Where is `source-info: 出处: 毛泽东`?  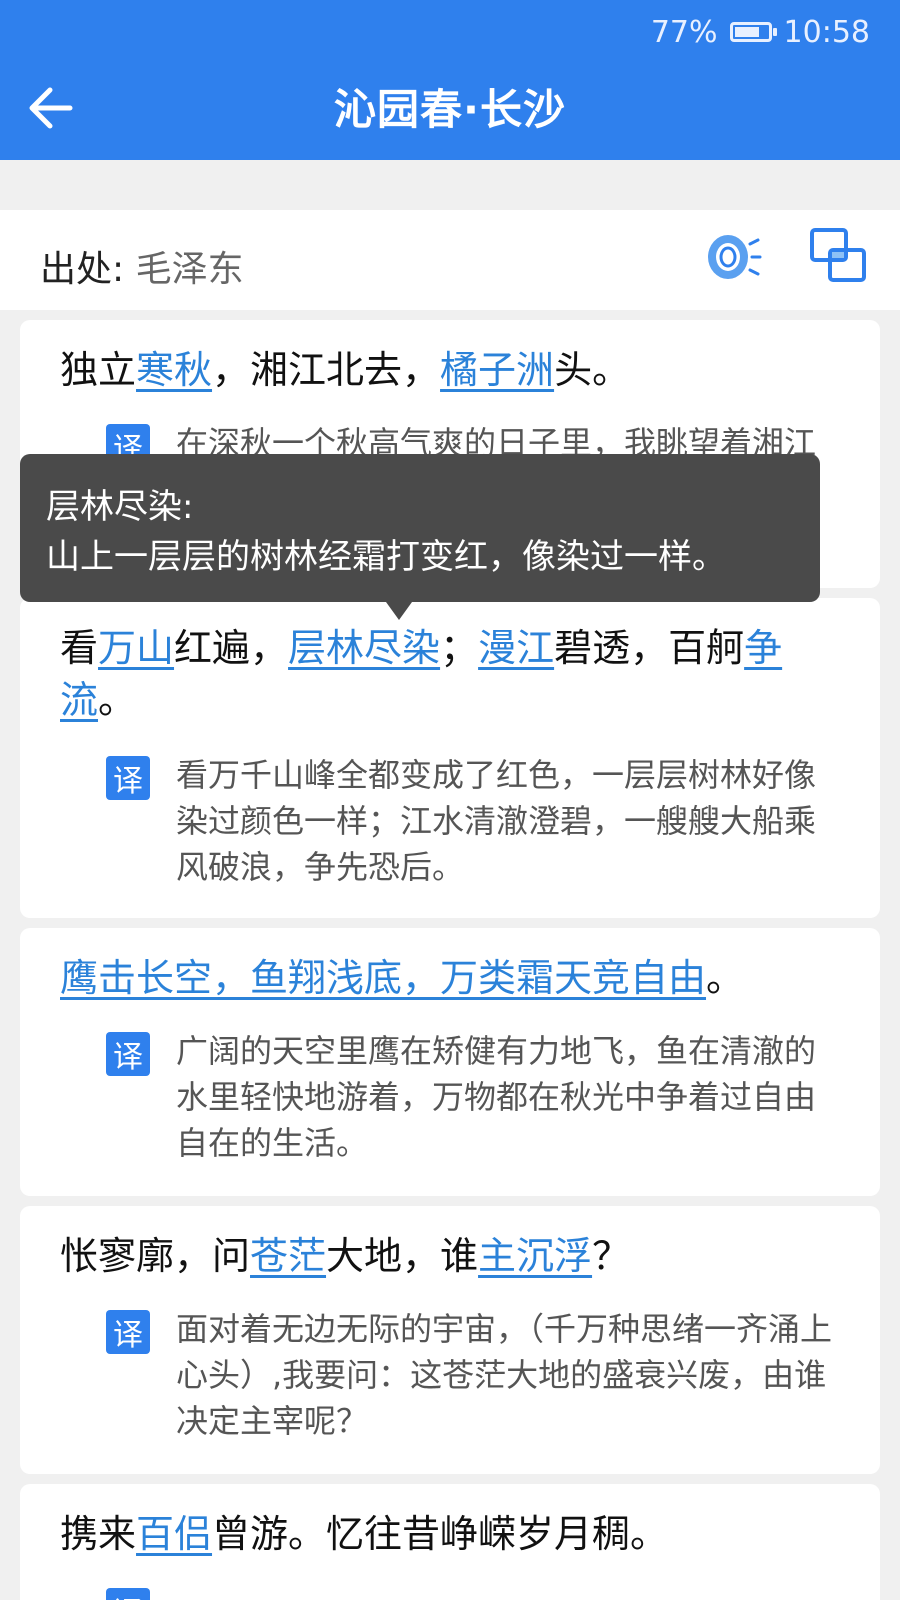 source-info: 出处: 毛泽东 is located at coordinates (142, 266).